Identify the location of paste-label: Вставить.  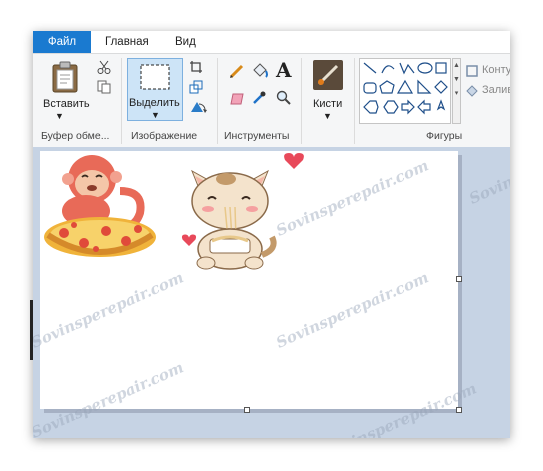
(66, 104).